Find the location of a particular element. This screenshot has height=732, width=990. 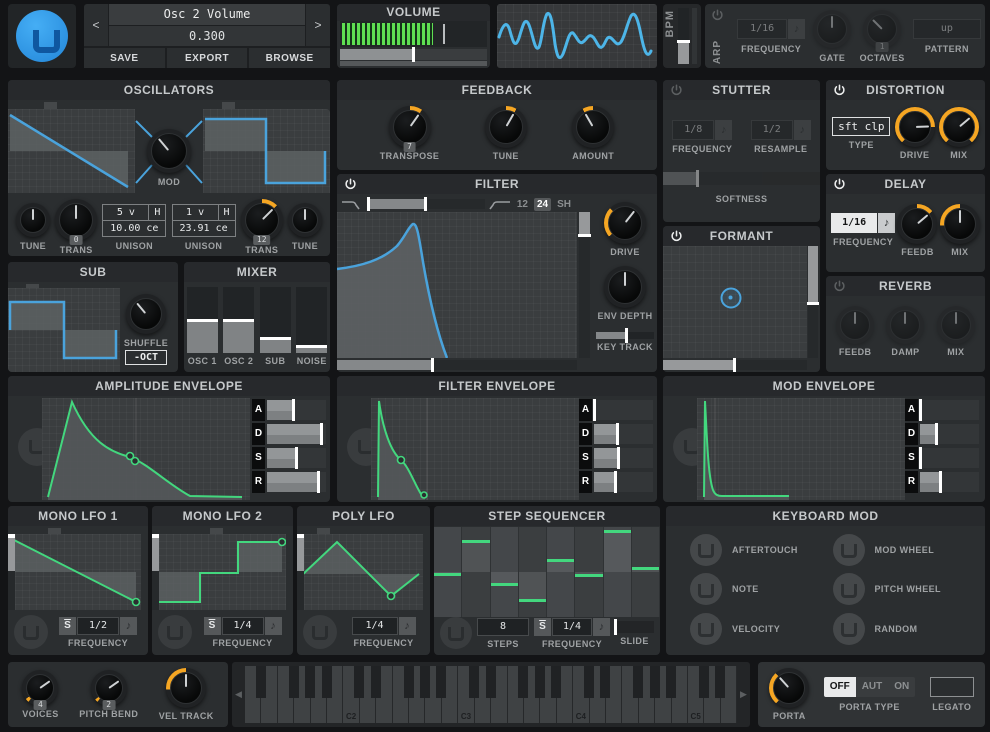

osc-mod-knob is located at coordinates (169, 151).